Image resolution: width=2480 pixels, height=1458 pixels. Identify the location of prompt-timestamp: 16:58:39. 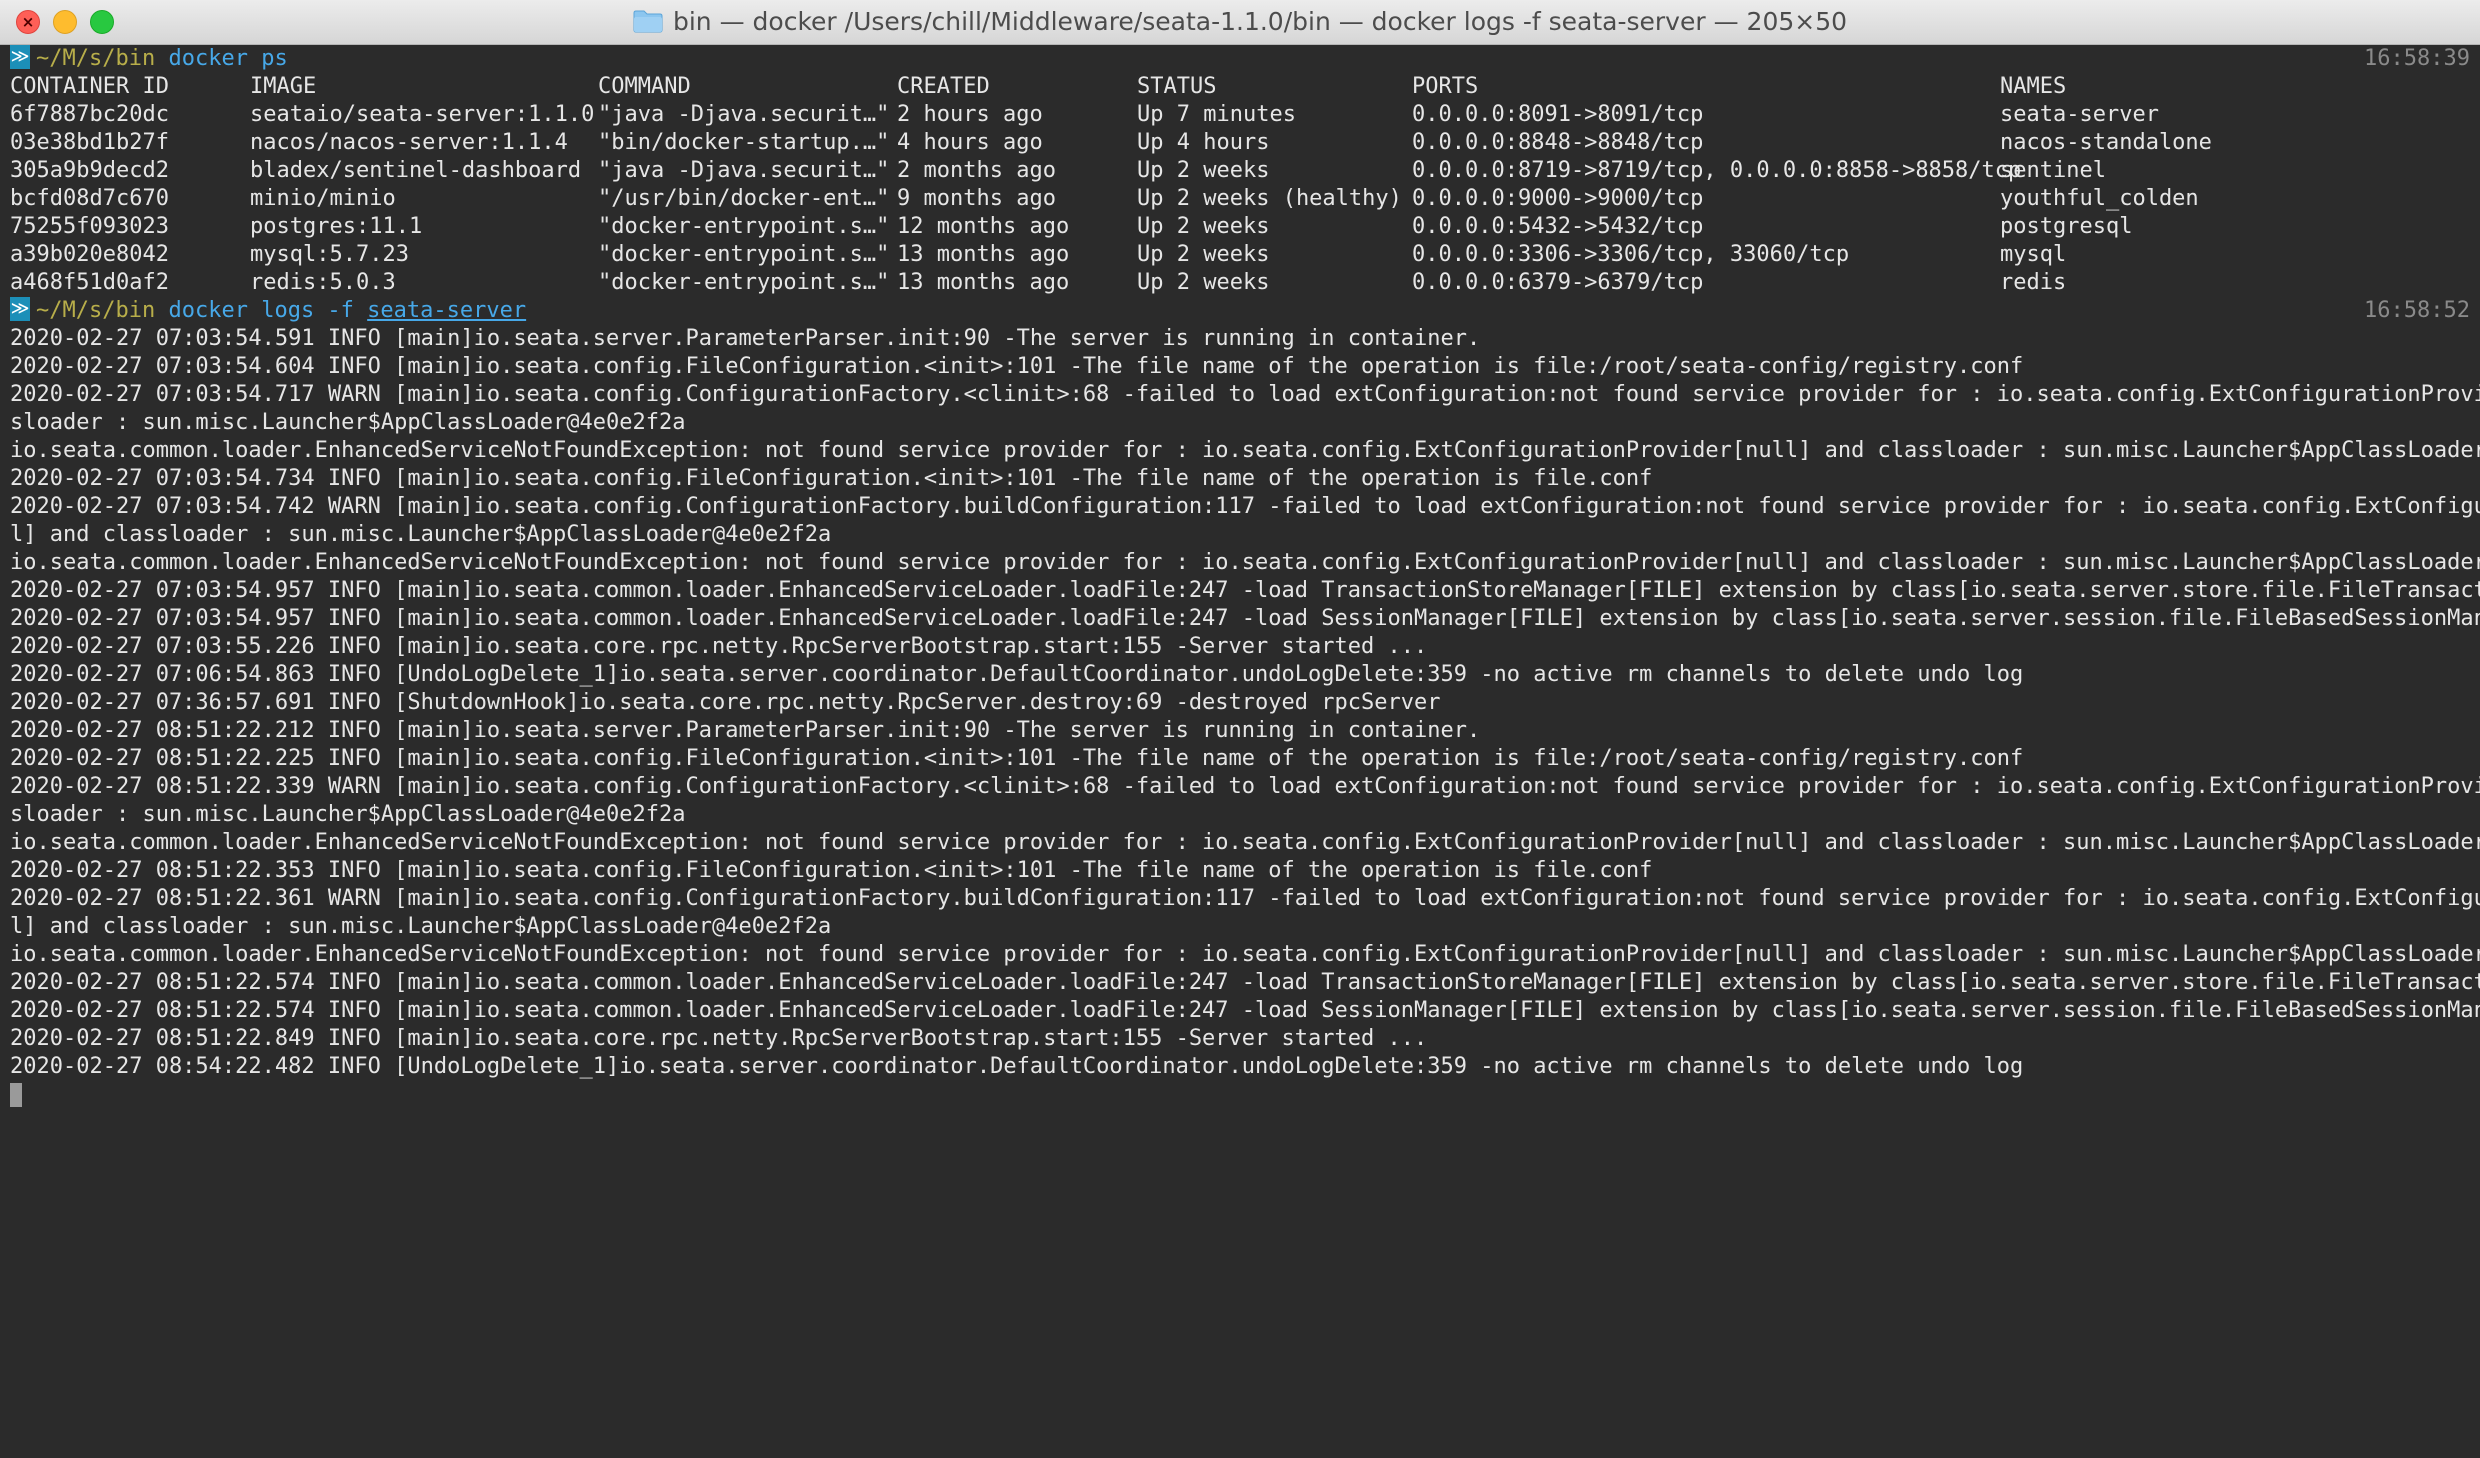
(2417, 58).